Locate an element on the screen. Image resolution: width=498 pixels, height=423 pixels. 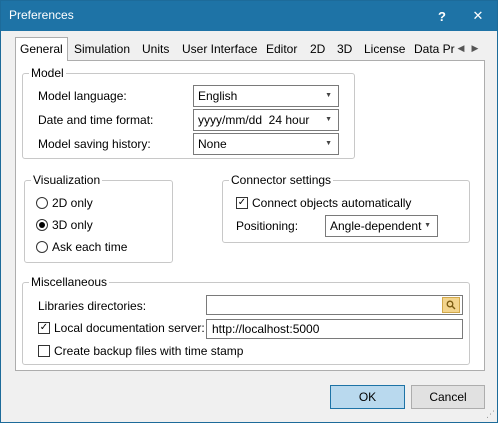
saving-history-value: None is located at coordinates (212, 144).